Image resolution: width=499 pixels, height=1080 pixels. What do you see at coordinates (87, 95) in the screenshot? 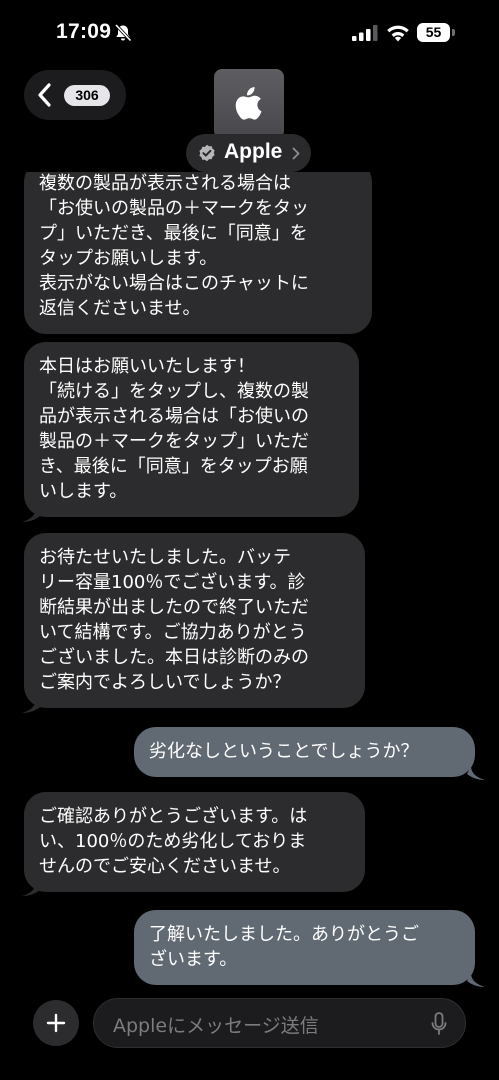
I see `unread-count-badge: 306` at bounding box center [87, 95].